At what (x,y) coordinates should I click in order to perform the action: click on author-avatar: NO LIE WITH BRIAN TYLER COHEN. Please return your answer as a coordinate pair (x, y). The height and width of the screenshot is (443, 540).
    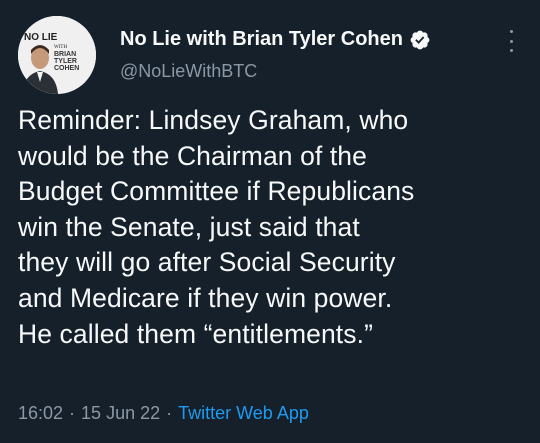
    Looking at the image, I should click on (57, 55).